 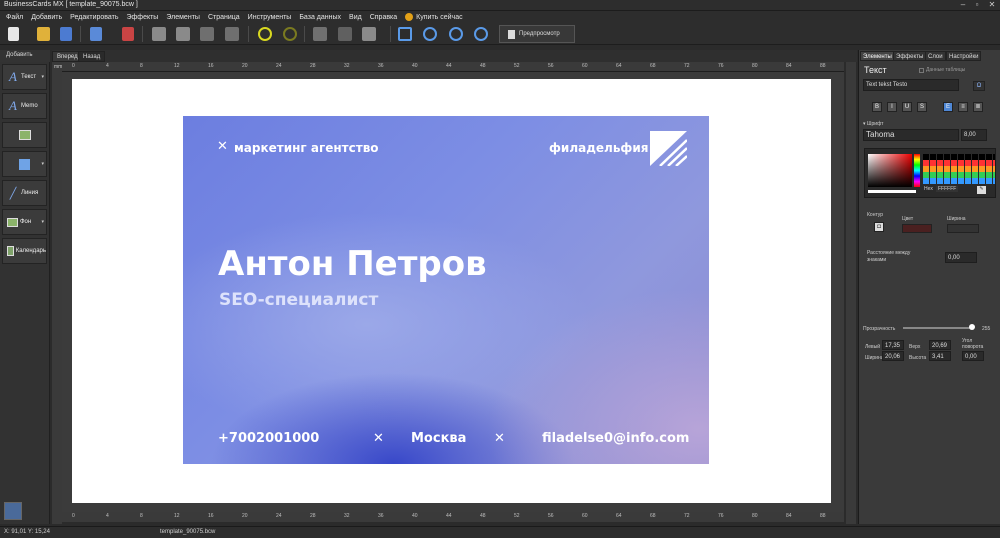 What do you see at coordinates (211, 66) in the screenshot?
I see `ruler-tick-label: 16` at bounding box center [211, 66].